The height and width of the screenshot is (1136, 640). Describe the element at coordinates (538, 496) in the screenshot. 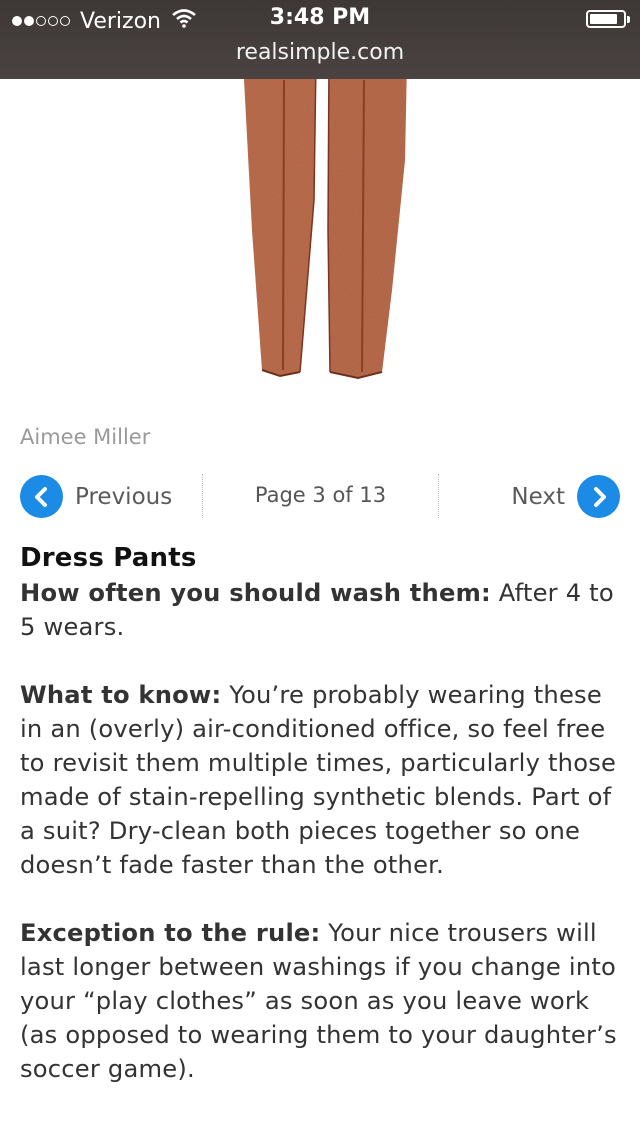

I see `next-label: Next` at that location.